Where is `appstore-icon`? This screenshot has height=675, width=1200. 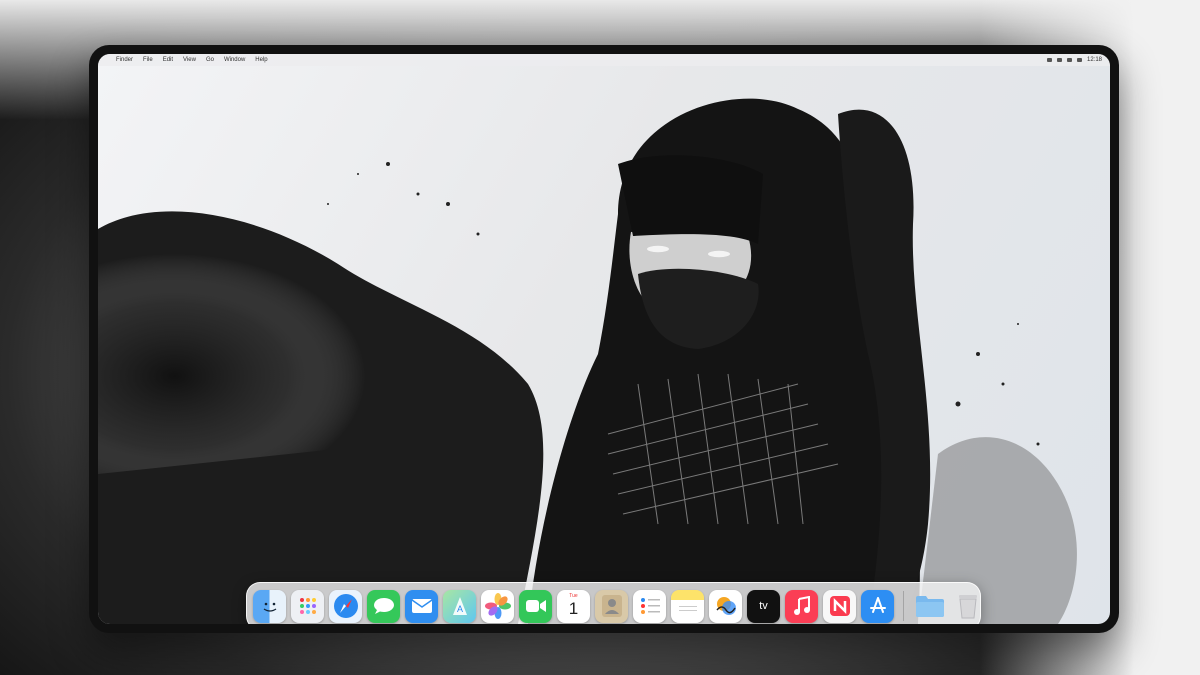 appstore-icon is located at coordinates (877, 606).